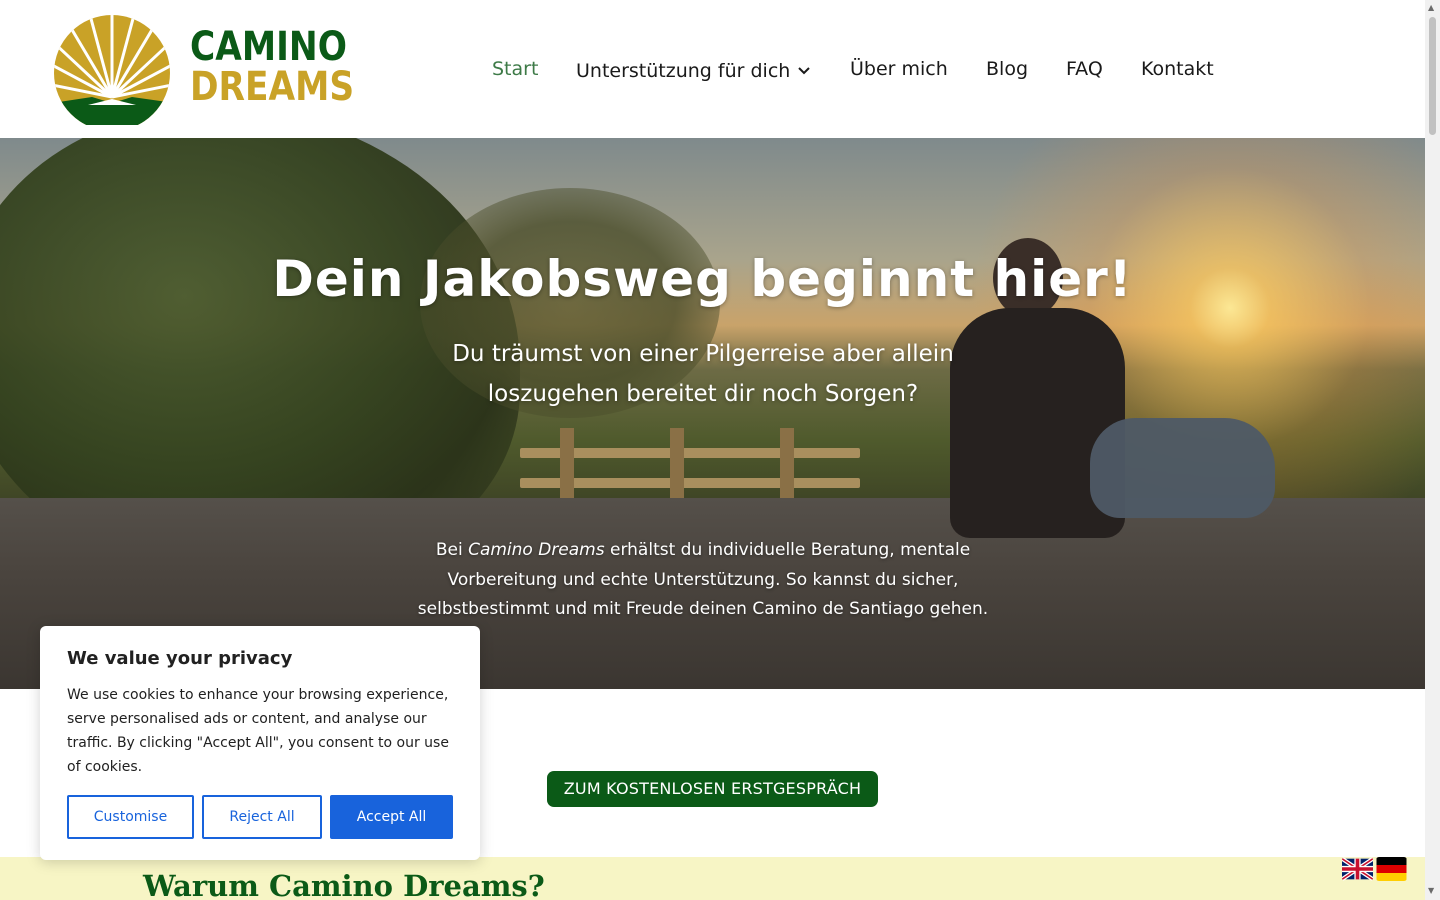 Image resolution: width=1440 pixels, height=900 pixels. Describe the element at coordinates (391, 817) in the screenshot. I see `accept-all-button: Accept All` at that location.